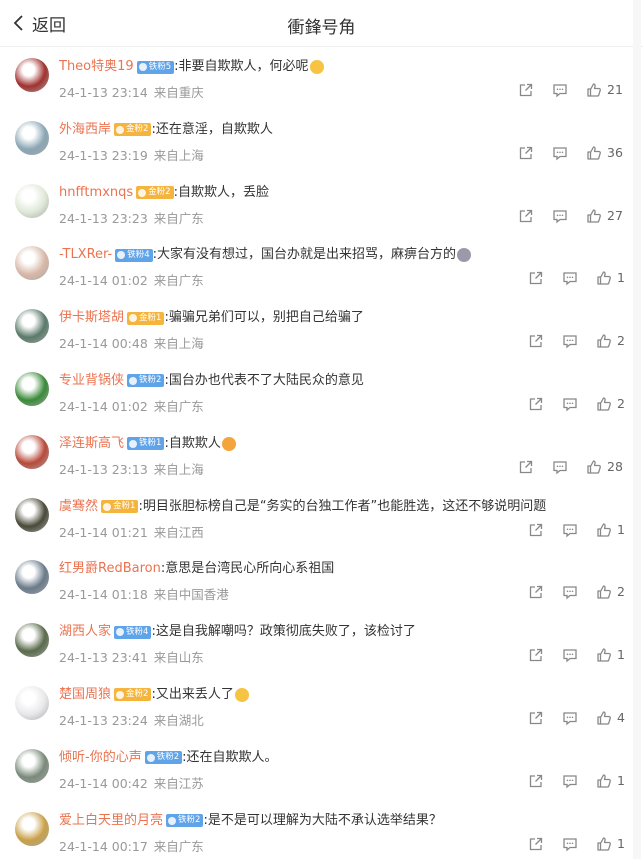  What do you see at coordinates (103, 783) in the screenshot?
I see `timestamp: 24-1-14 00:42` at bounding box center [103, 783].